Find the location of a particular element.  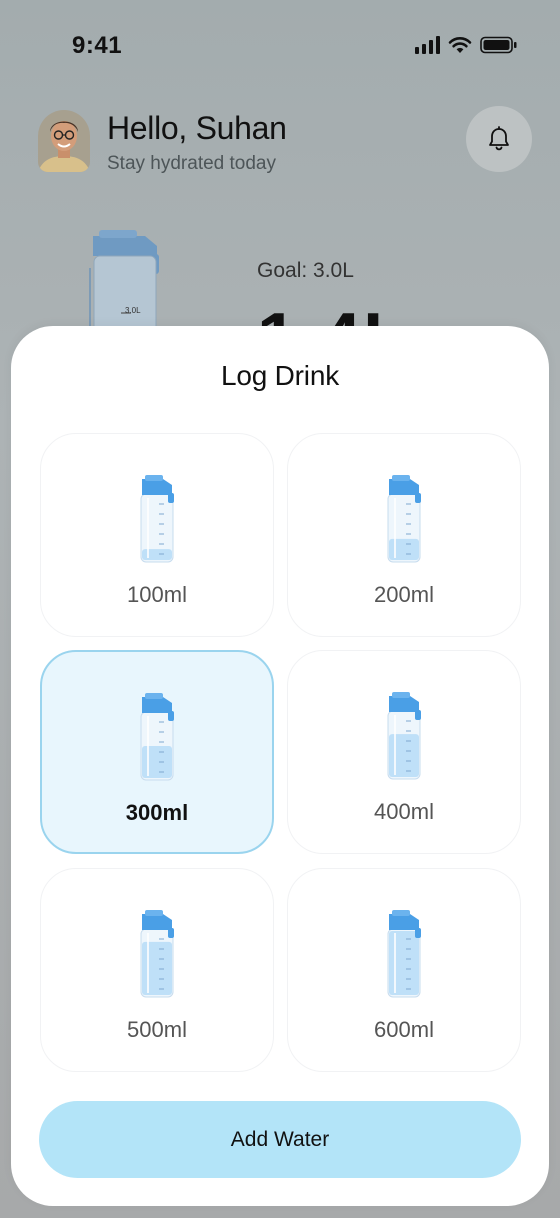

drink-option-100ml: 100ml is located at coordinates (157, 535).